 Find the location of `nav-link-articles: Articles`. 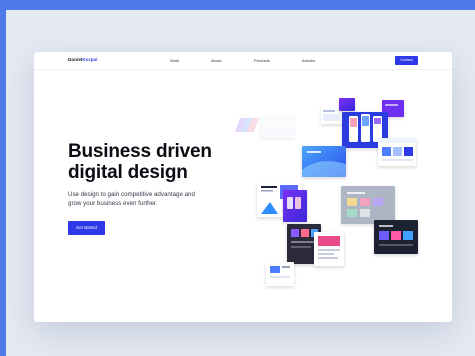

nav-link-articles: Articles is located at coordinates (308, 60).